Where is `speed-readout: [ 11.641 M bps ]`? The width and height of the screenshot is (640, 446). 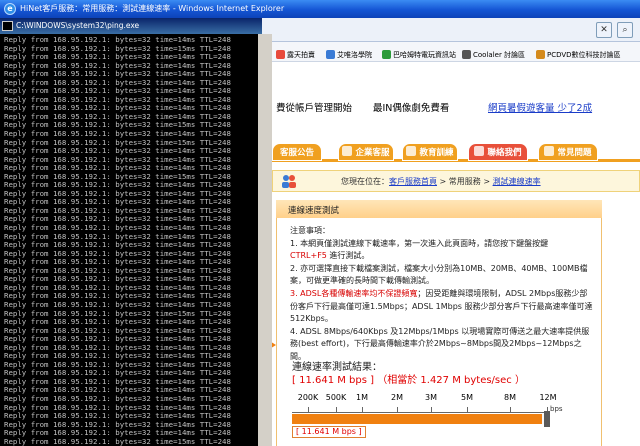
speed-readout: [ 11.641 M bps ] is located at coordinates (329, 432).